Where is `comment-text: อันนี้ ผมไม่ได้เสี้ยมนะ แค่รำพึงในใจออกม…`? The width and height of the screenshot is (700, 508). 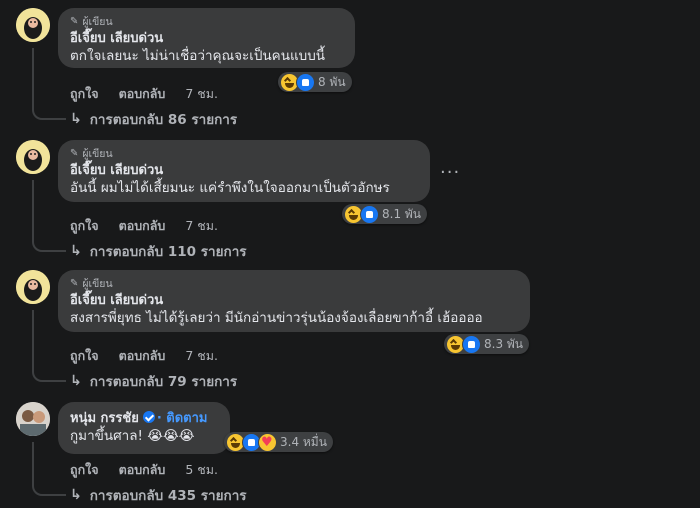 comment-text: อันนี้ ผมไม่ได้เสี้ยมนะ แค่รำพึงในใจออกม… is located at coordinates (230, 188).